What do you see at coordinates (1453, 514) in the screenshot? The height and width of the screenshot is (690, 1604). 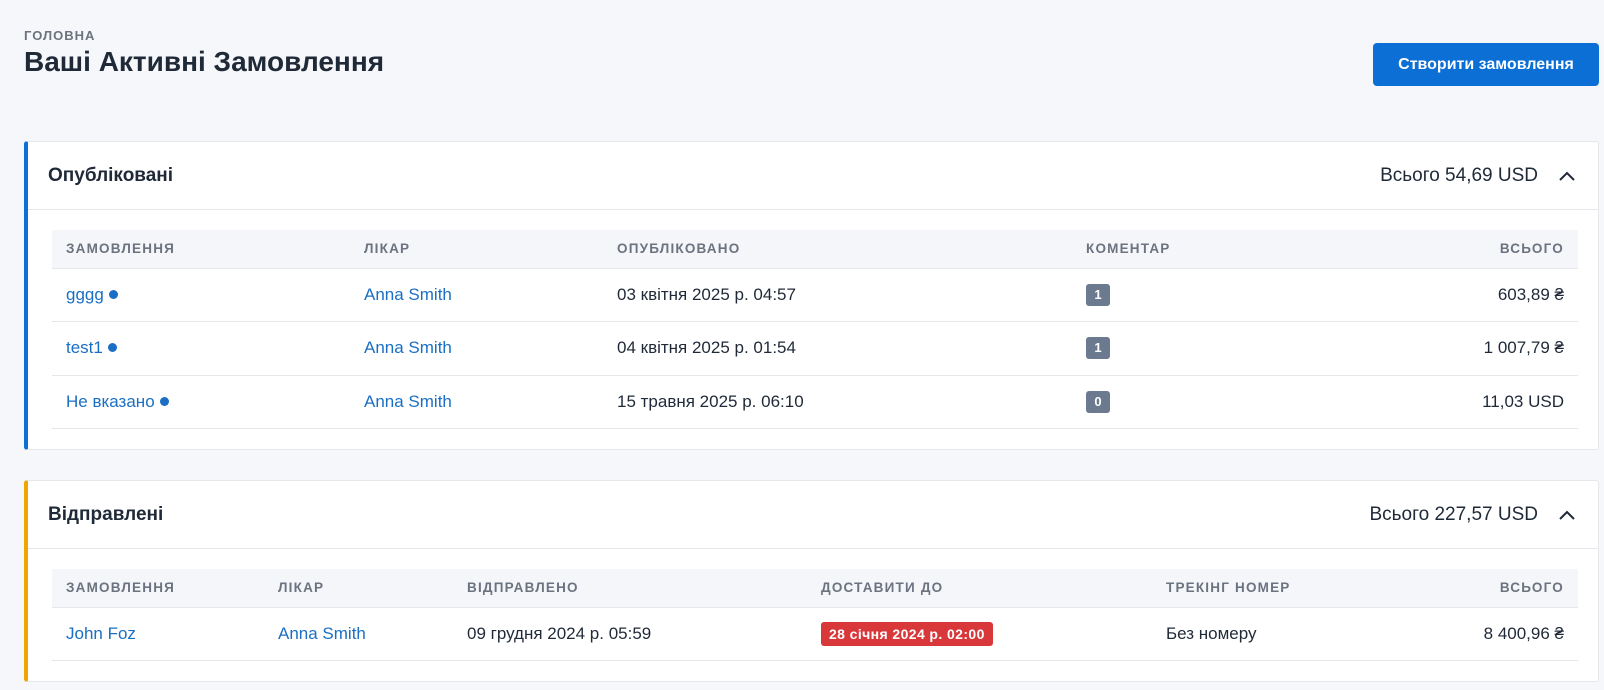 I see `section-total: Всього 227,57 USD` at bounding box center [1453, 514].